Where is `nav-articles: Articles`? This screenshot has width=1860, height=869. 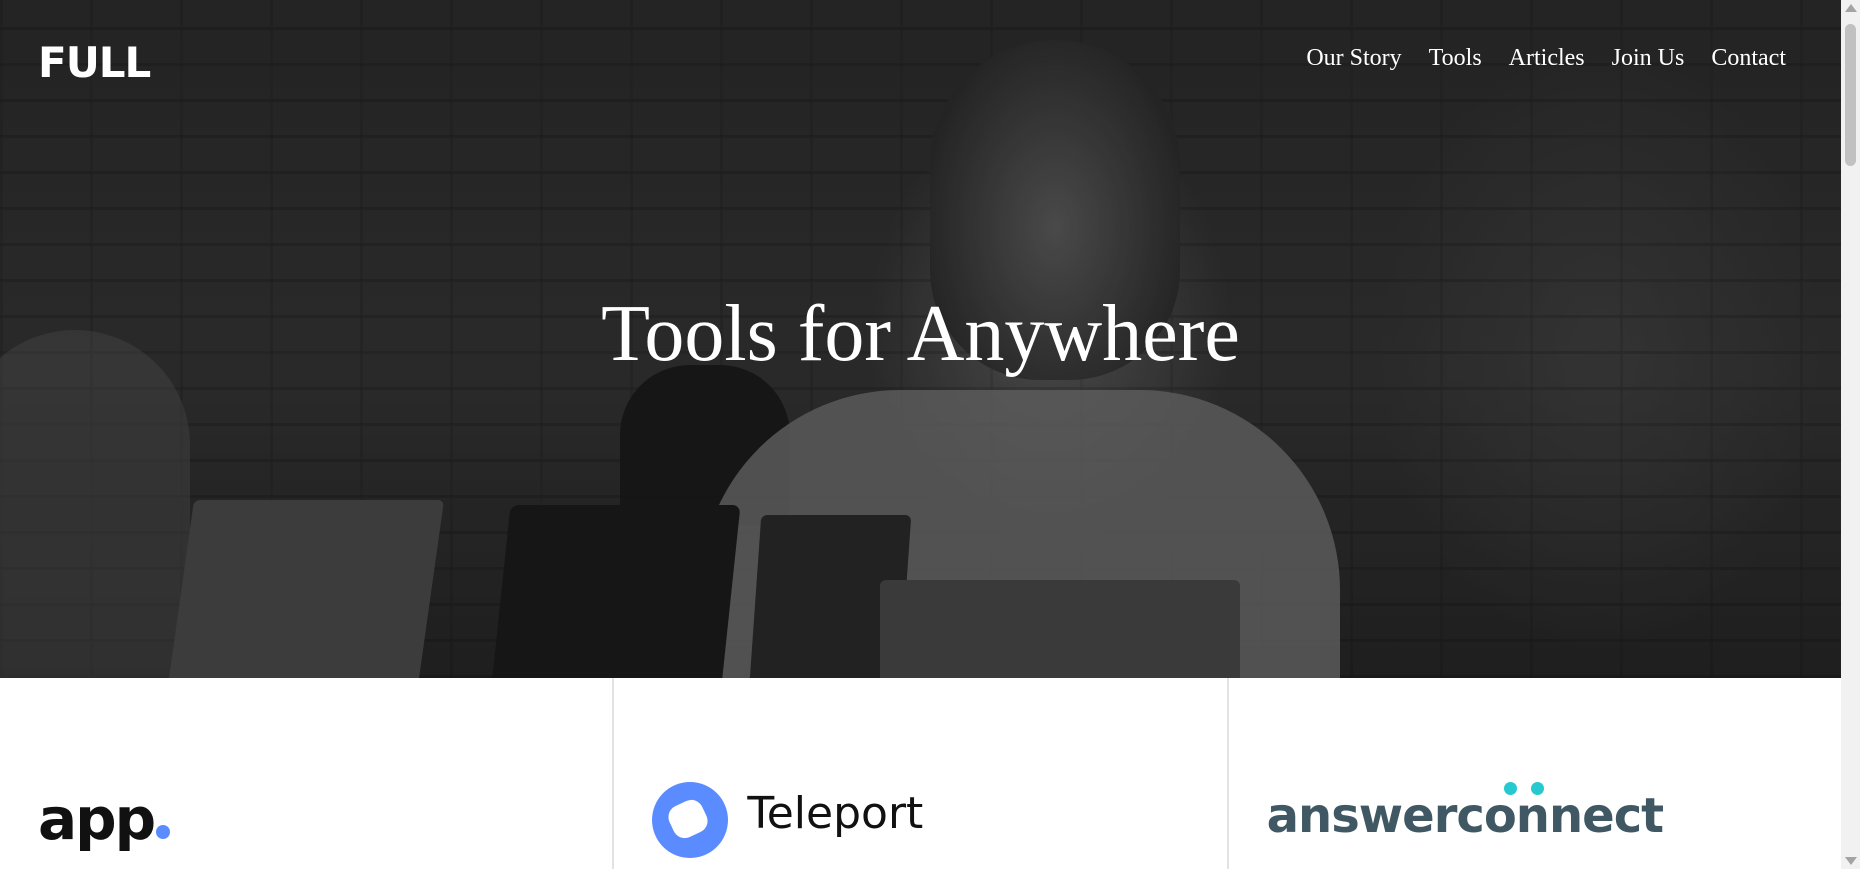 nav-articles: Articles is located at coordinates (1547, 58).